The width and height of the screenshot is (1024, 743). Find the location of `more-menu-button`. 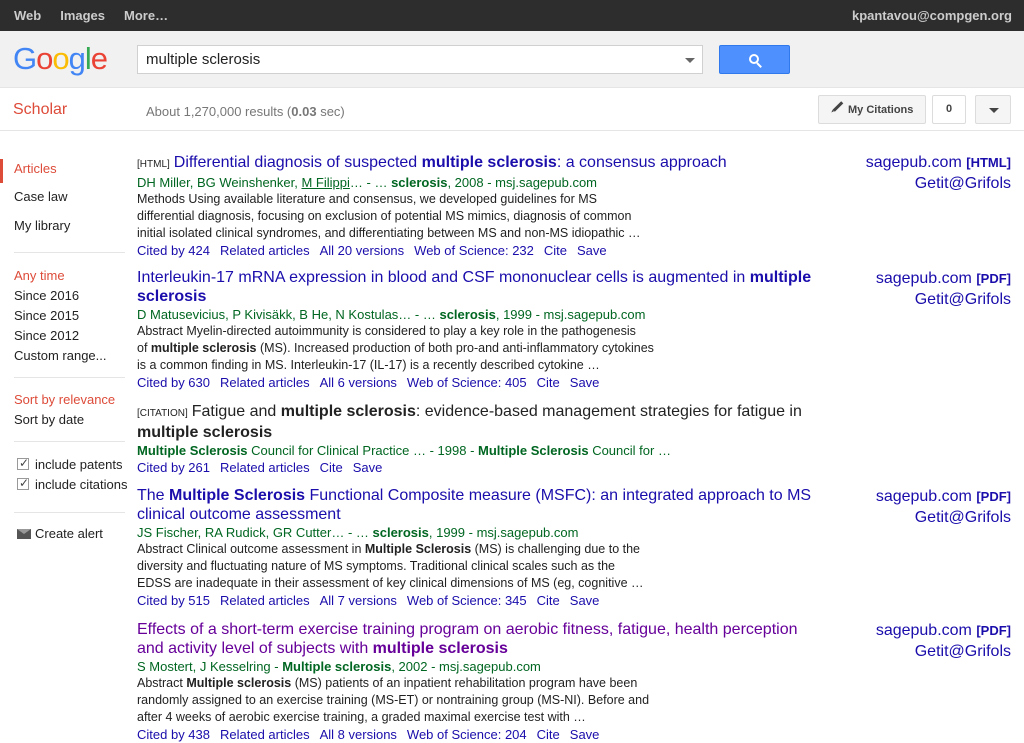

more-menu-button is located at coordinates (993, 109).